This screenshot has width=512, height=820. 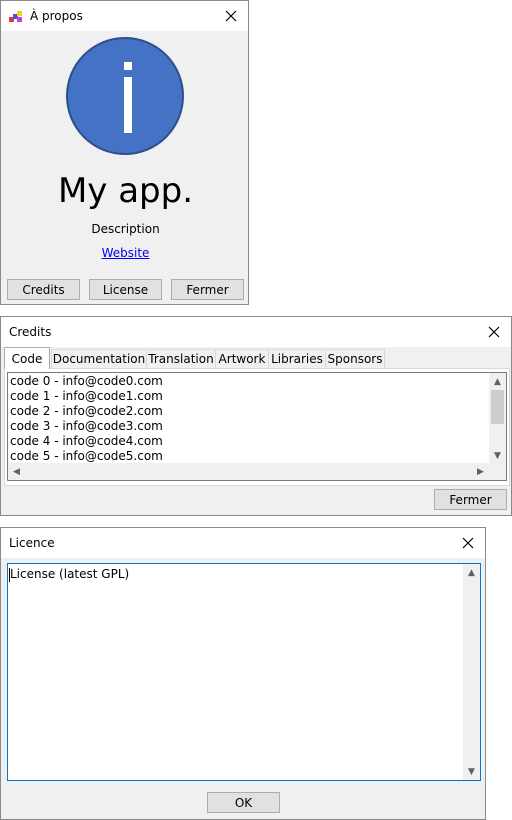 What do you see at coordinates (32, 543) in the screenshot?
I see `licence-title: Licence` at bounding box center [32, 543].